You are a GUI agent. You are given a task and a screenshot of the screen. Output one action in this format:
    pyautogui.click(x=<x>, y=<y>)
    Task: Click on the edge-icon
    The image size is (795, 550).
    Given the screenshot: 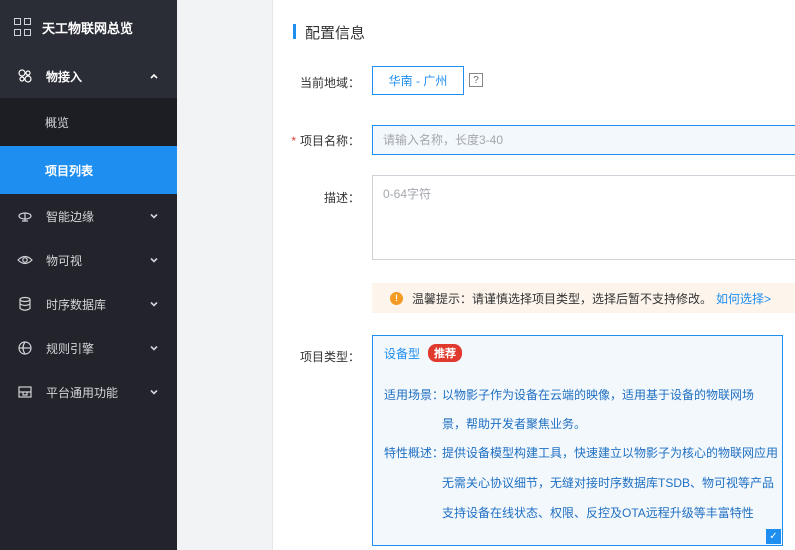 What is the action you would take?
    pyautogui.click(x=25, y=216)
    